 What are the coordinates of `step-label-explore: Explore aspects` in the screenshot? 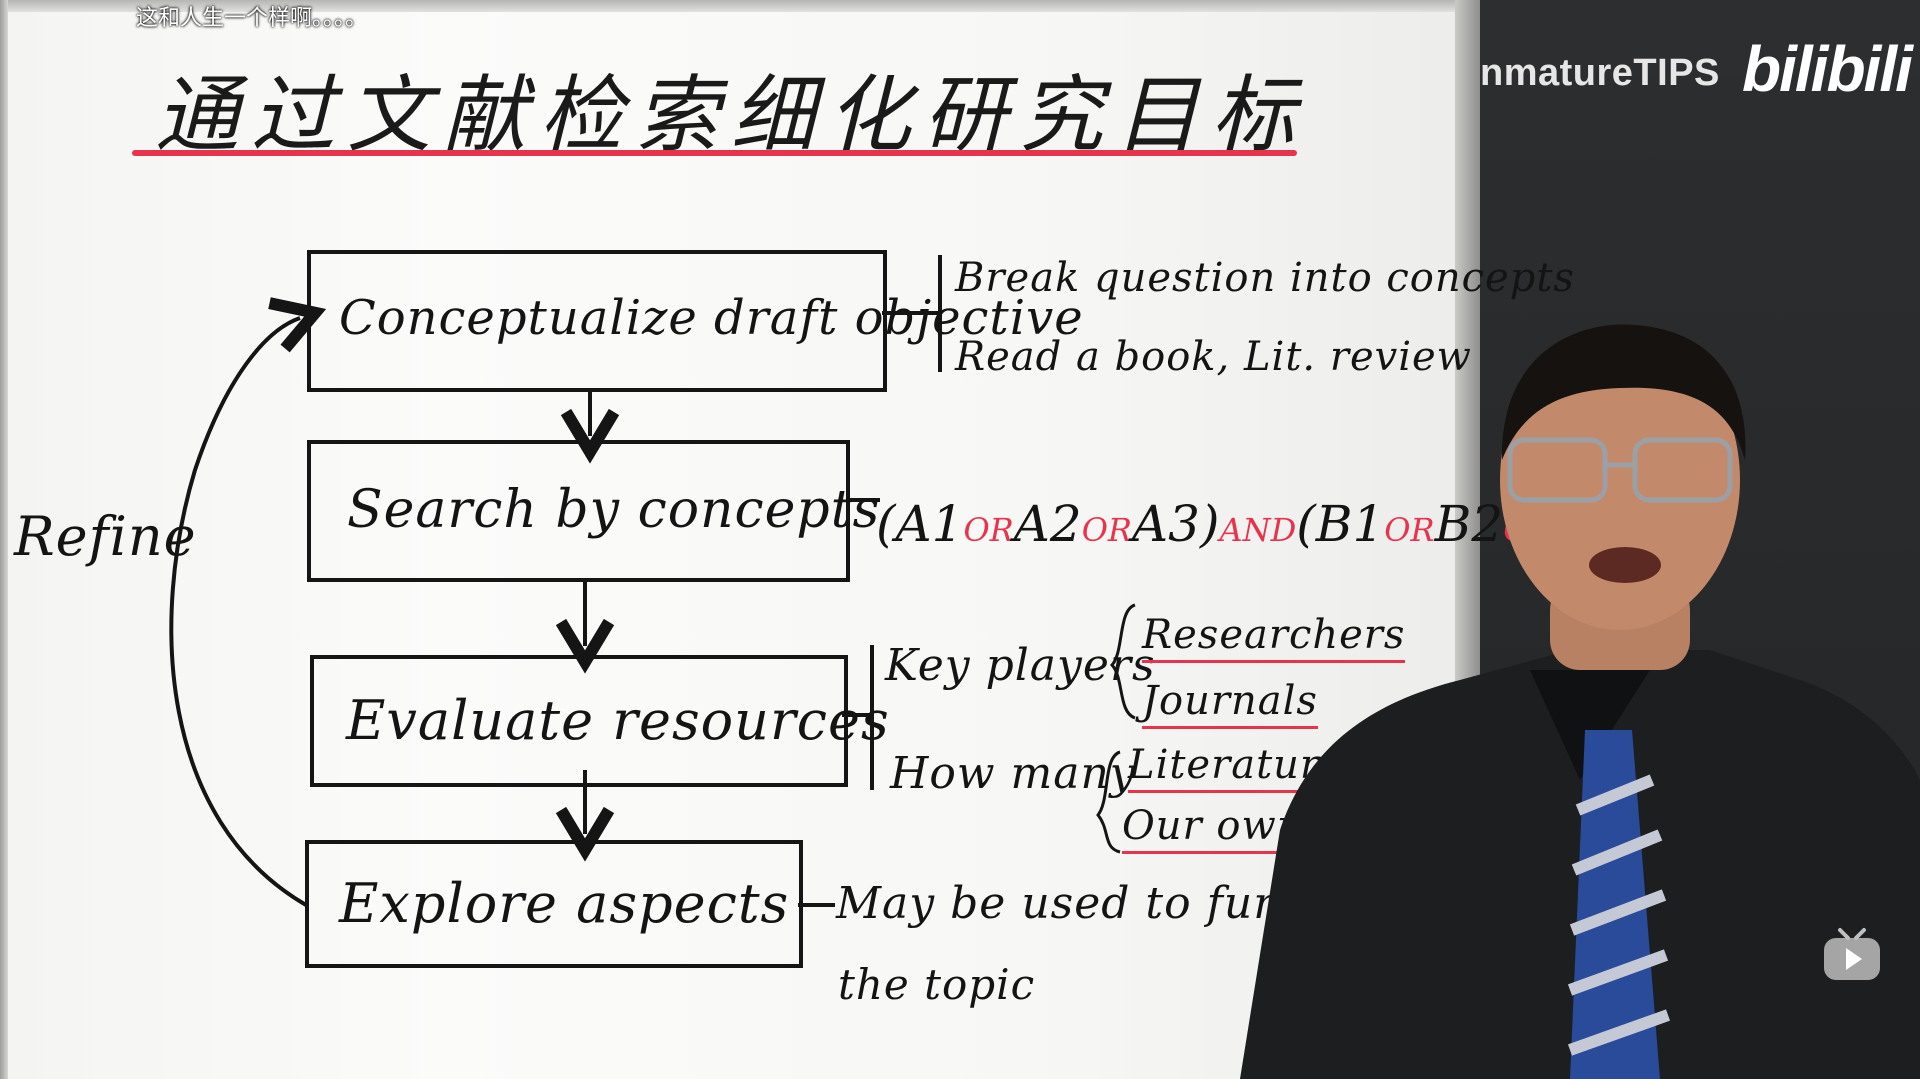 It's located at (564, 903).